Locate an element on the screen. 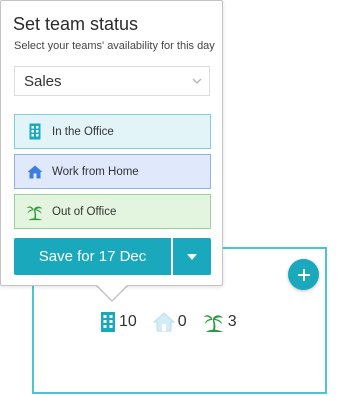 The width and height of the screenshot is (338, 396). out-count: 3 is located at coordinates (220, 322).